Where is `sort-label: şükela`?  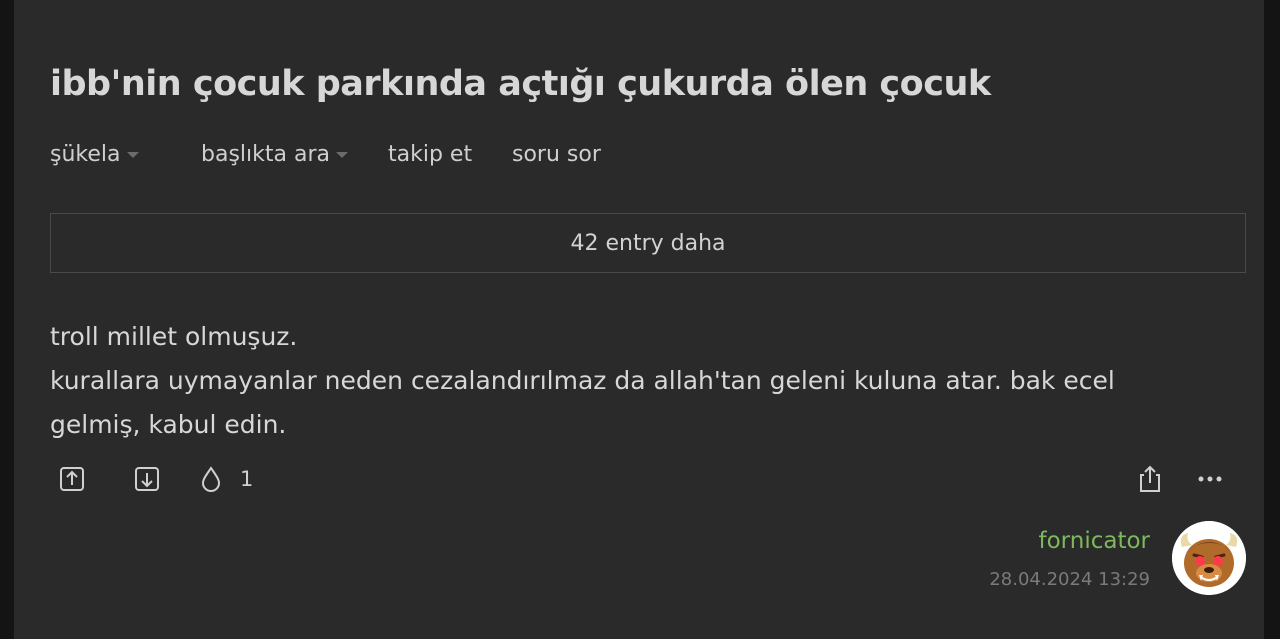 sort-label: şükela is located at coordinates (85, 154).